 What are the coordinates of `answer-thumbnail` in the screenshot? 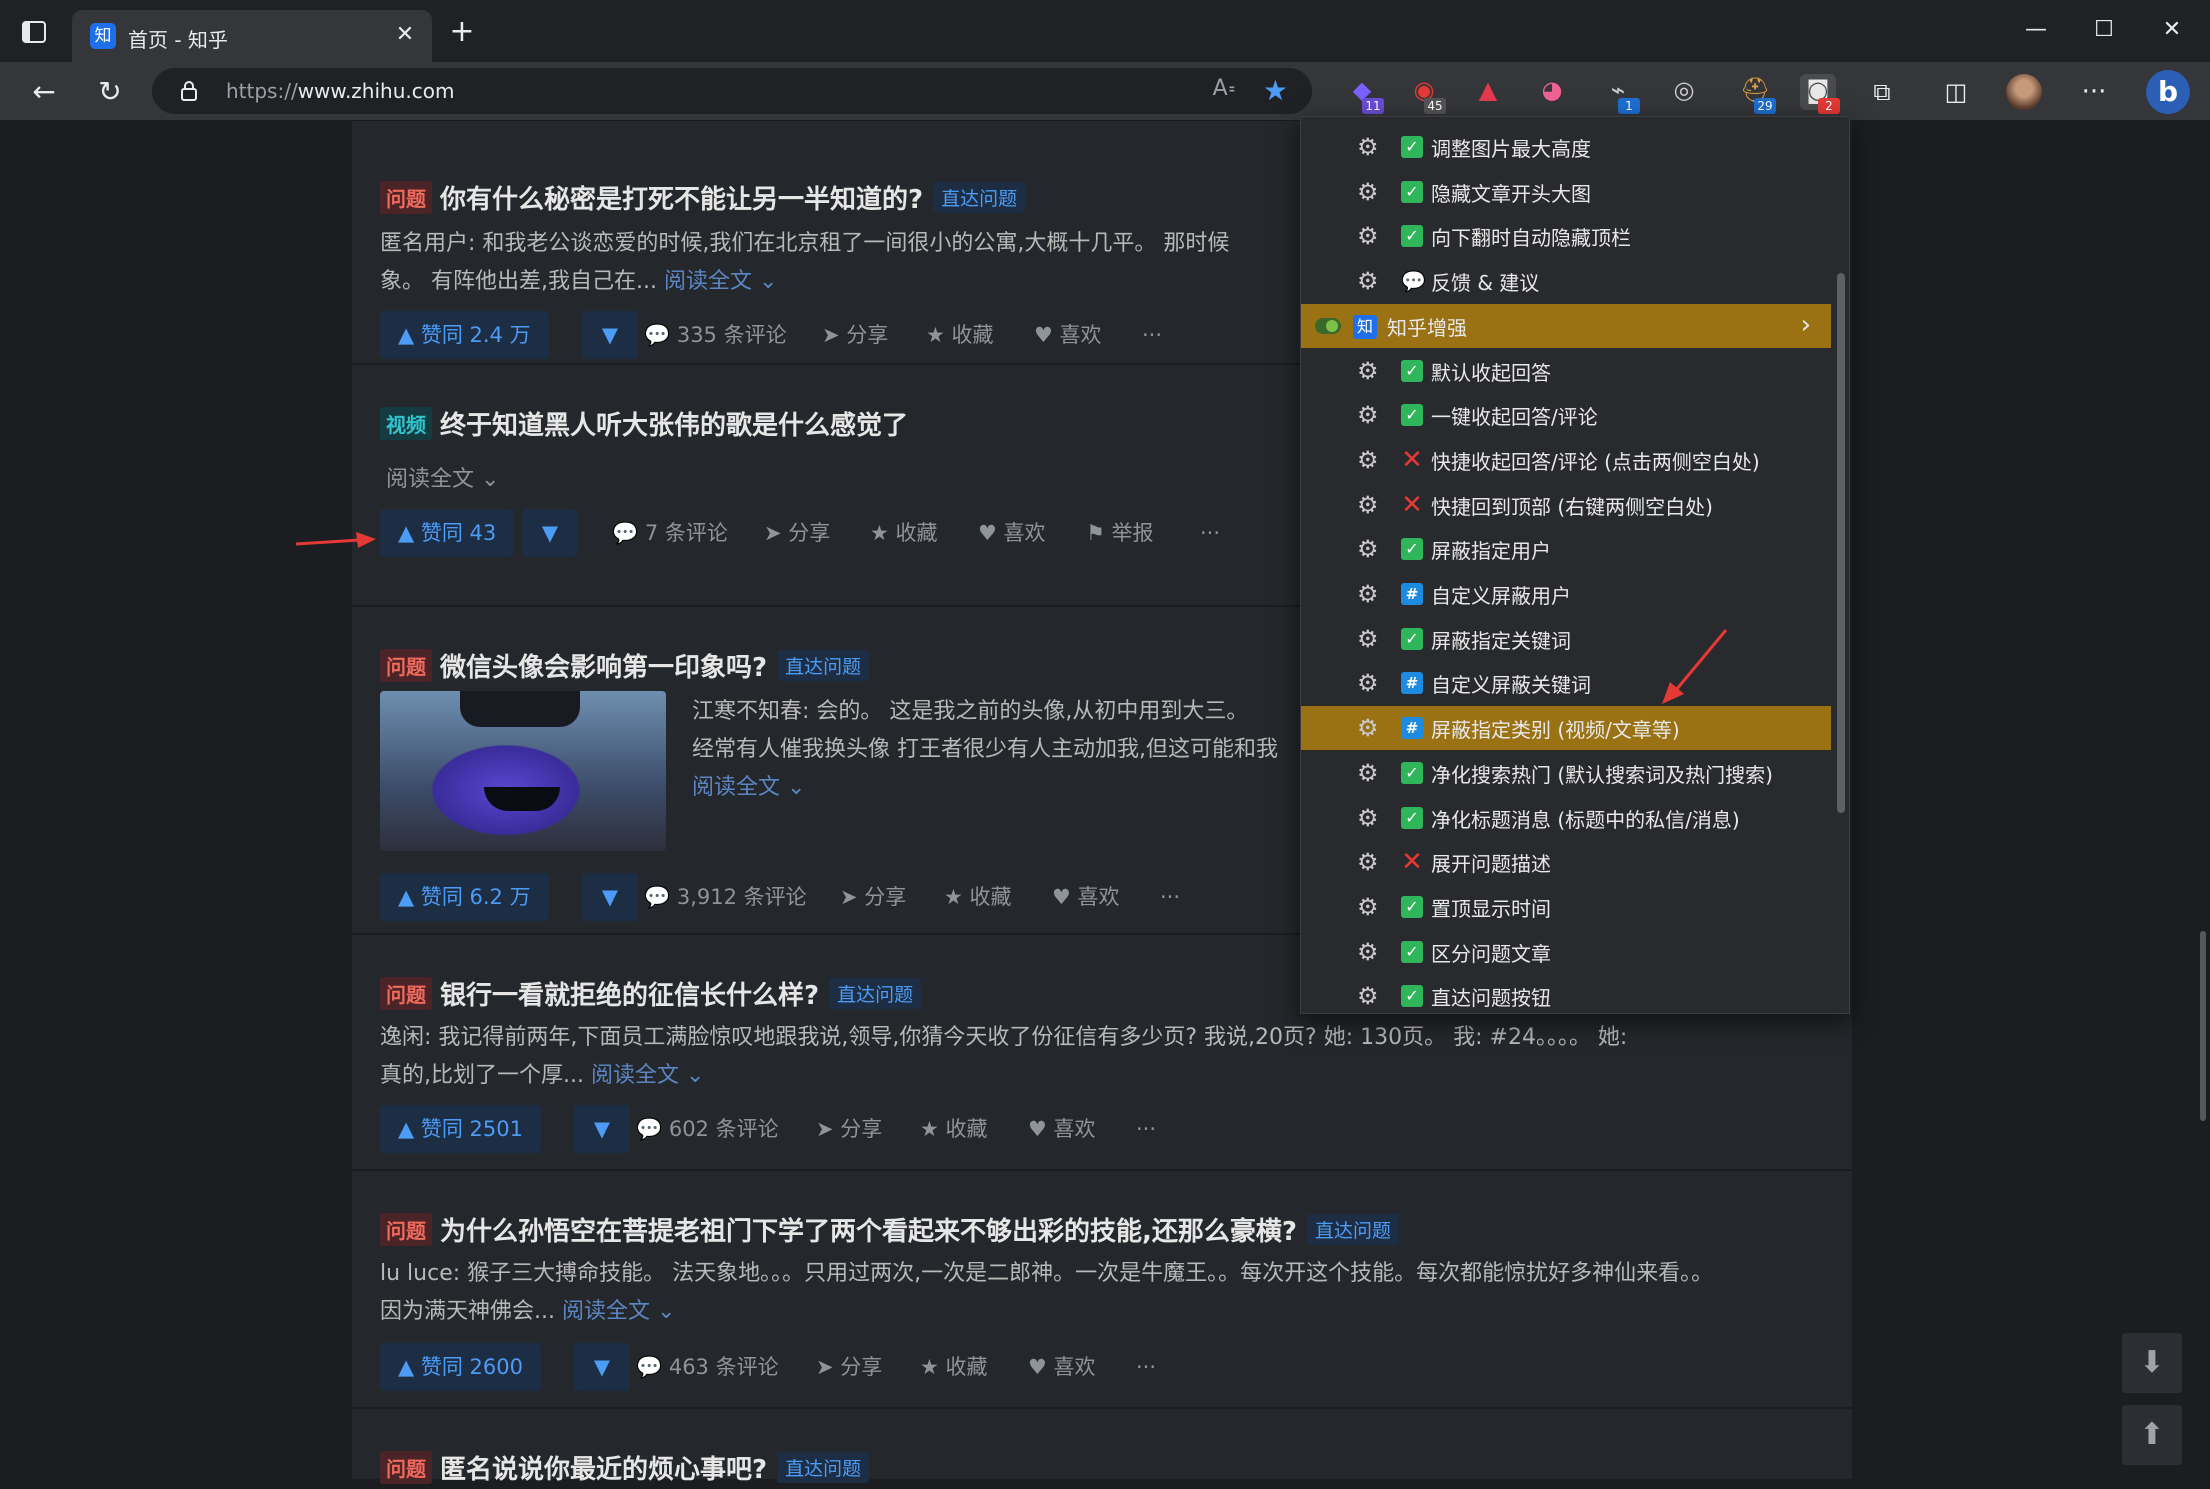 It's located at (523, 771).